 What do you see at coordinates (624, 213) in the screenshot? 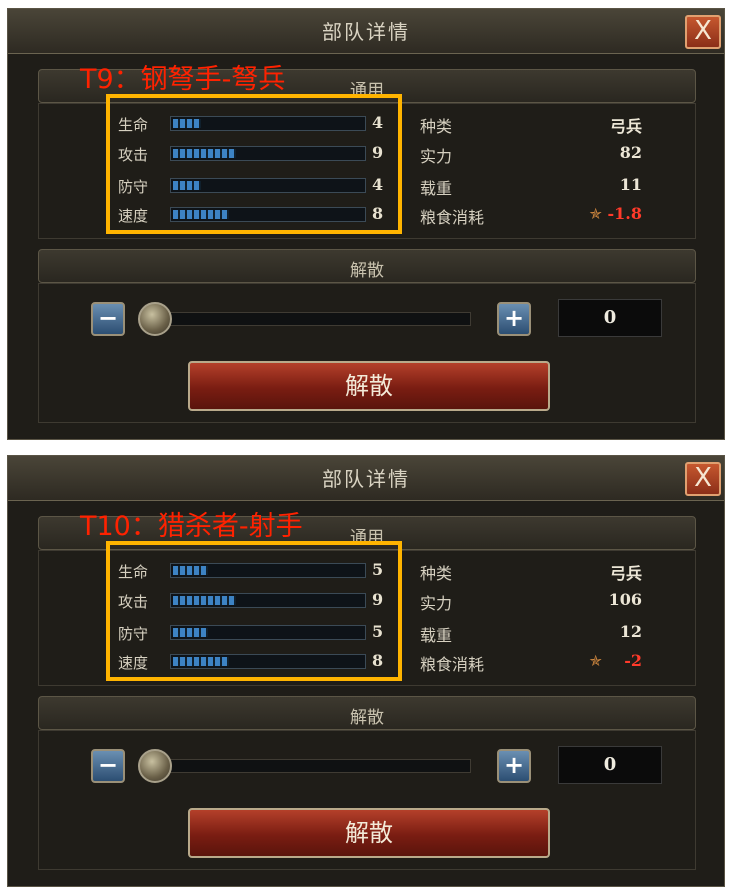
I see `info-value: -1.8` at bounding box center [624, 213].